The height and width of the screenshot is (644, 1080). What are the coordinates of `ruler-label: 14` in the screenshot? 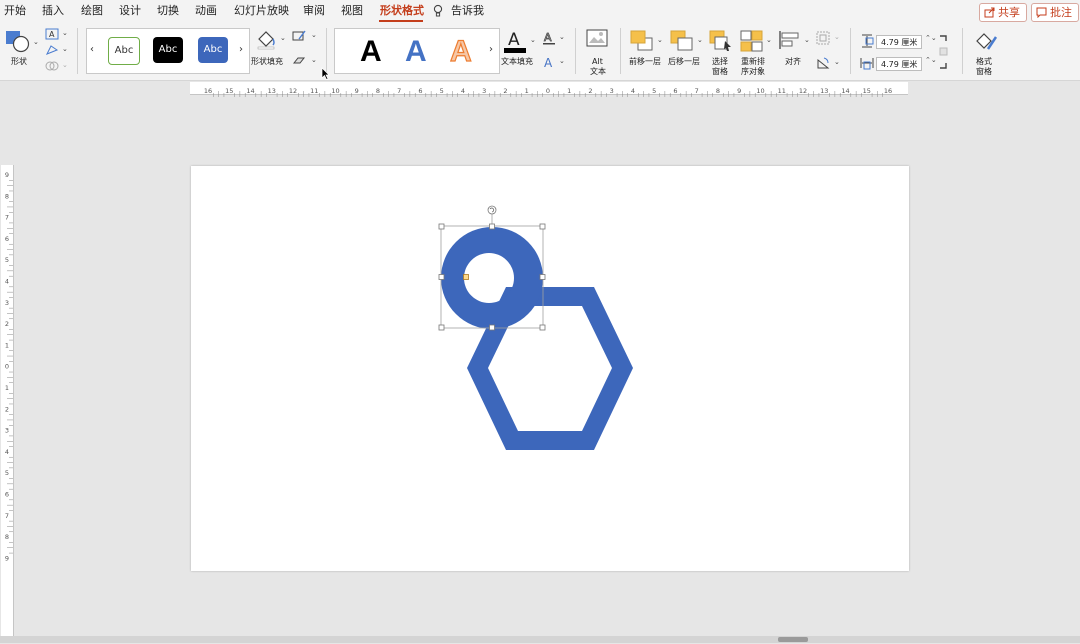 It's located at (845, 91).